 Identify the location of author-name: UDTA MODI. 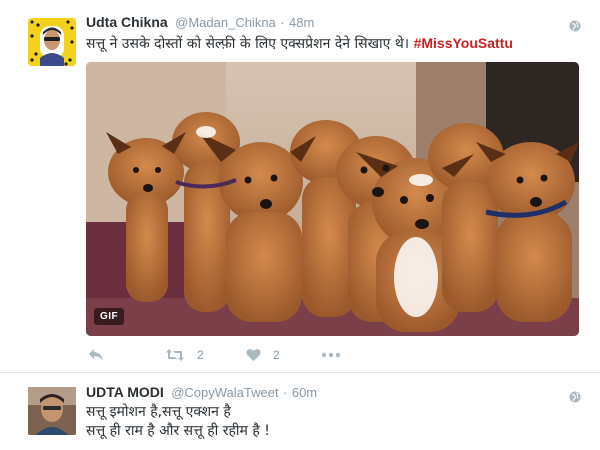
(125, 392).